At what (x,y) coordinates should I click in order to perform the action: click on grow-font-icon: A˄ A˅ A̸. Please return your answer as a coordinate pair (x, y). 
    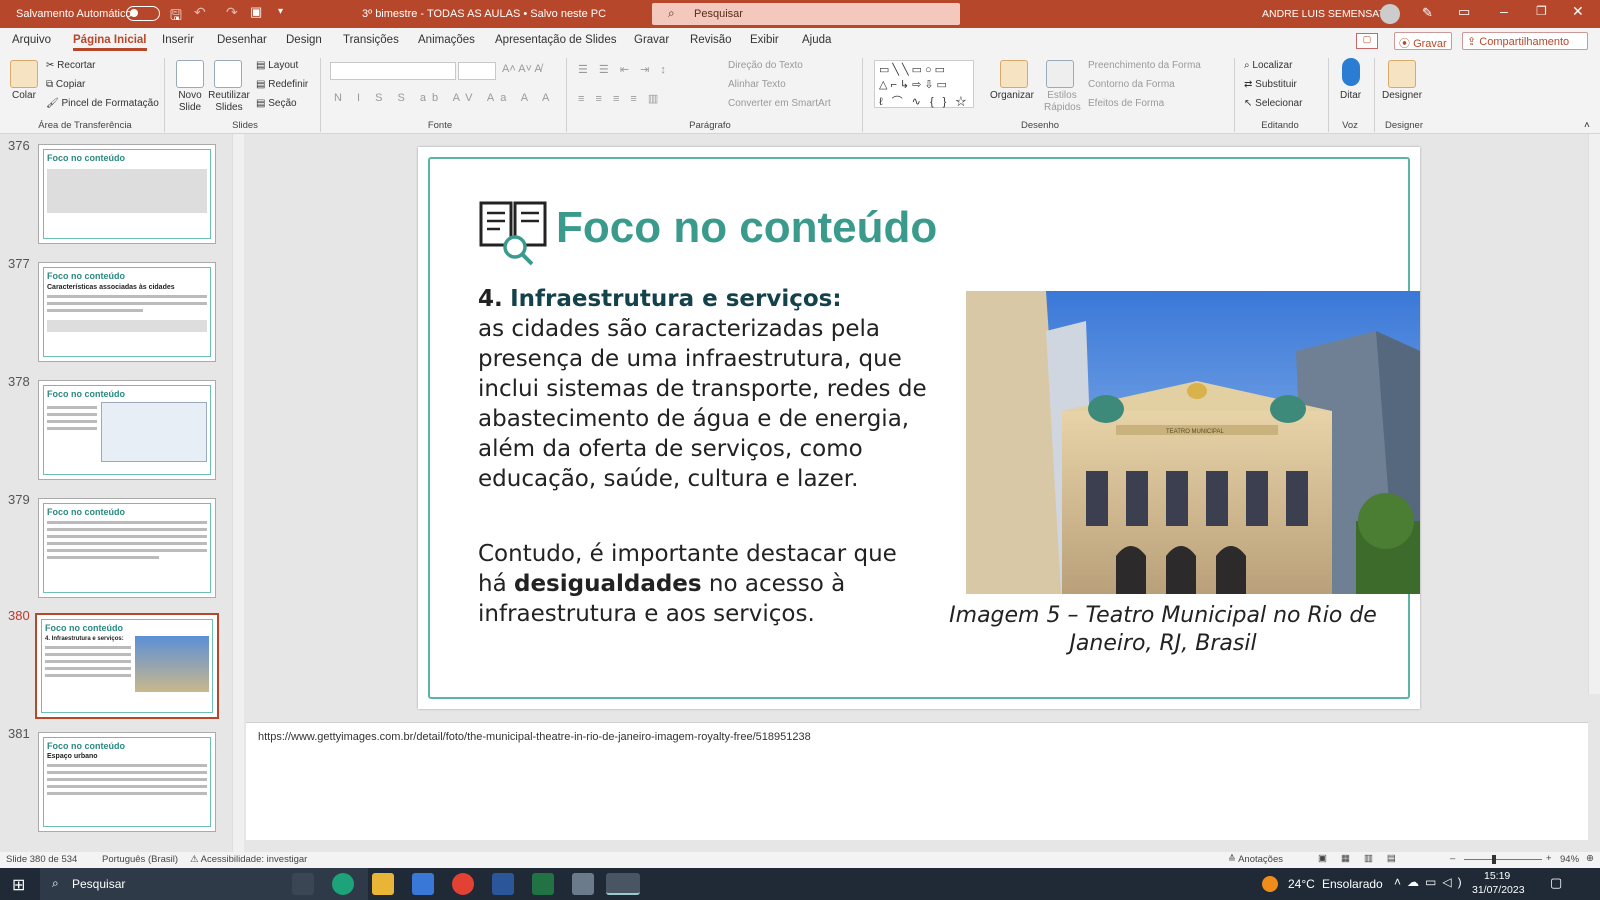
    Looking at the image, I should click on (522, 69).